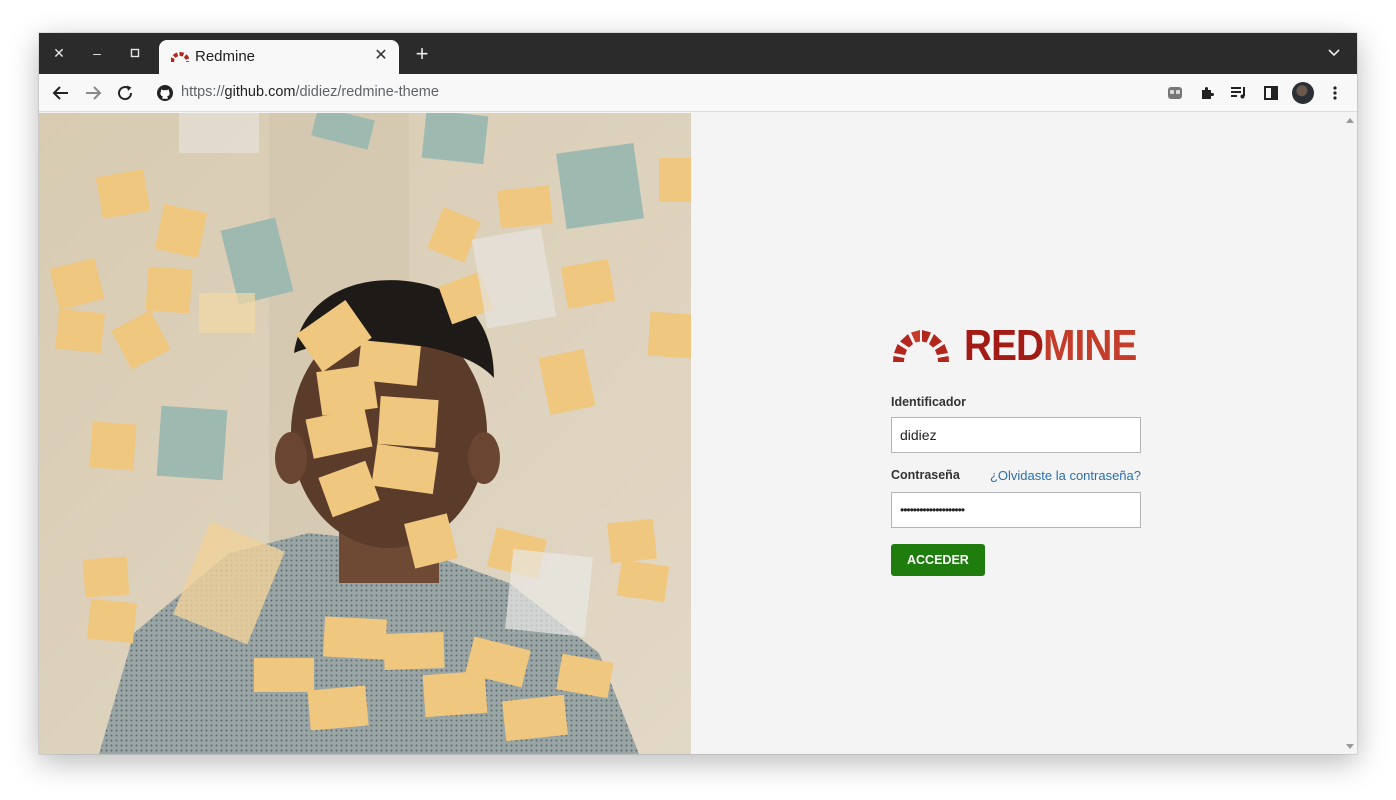 This screenshot has width=1396, height=800. What do you see at coordinates (225, 56) in the screenshot?
I see `tab-title: Redmine` at bounding box center [225, 56].